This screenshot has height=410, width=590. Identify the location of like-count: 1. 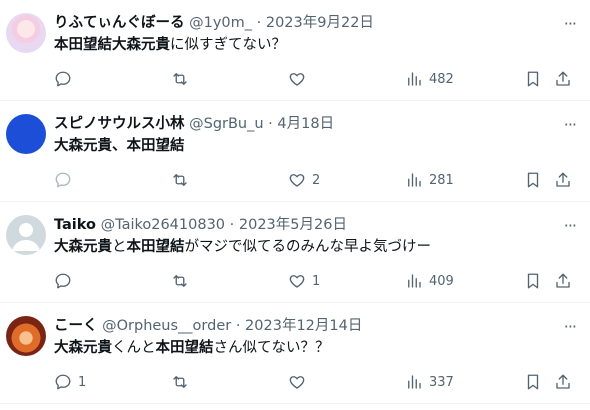
(316, 281).